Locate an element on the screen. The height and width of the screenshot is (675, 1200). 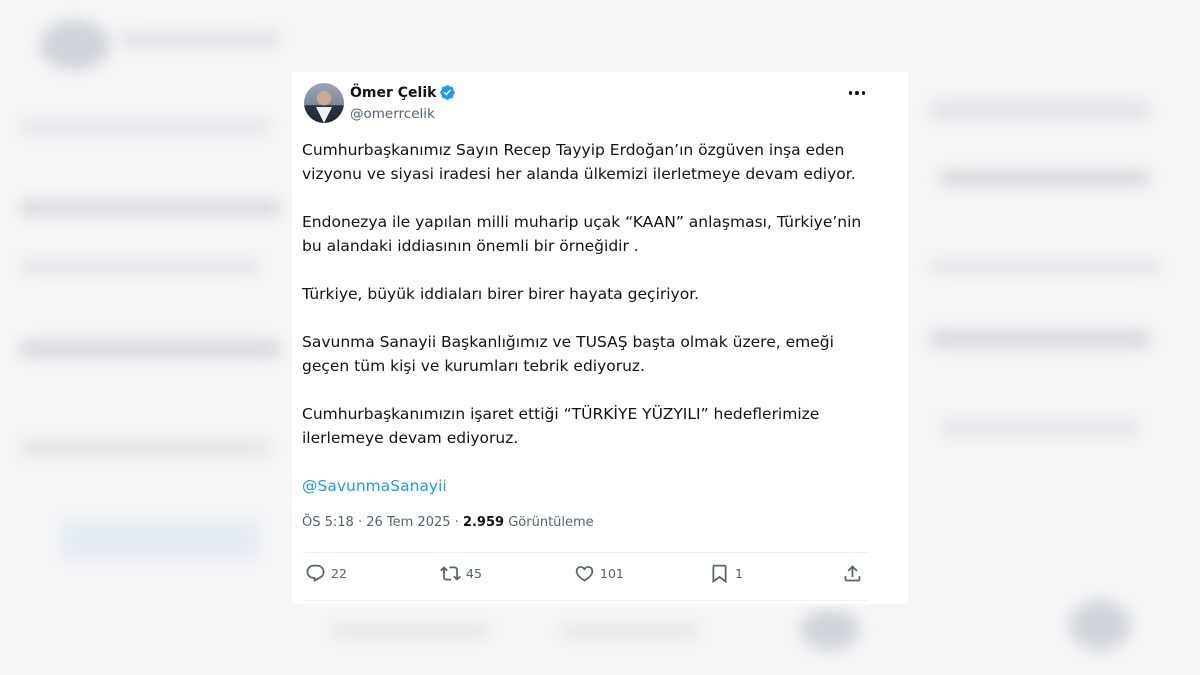
author-name-row: Ömer Çelik is located at coordinates (403, 92).